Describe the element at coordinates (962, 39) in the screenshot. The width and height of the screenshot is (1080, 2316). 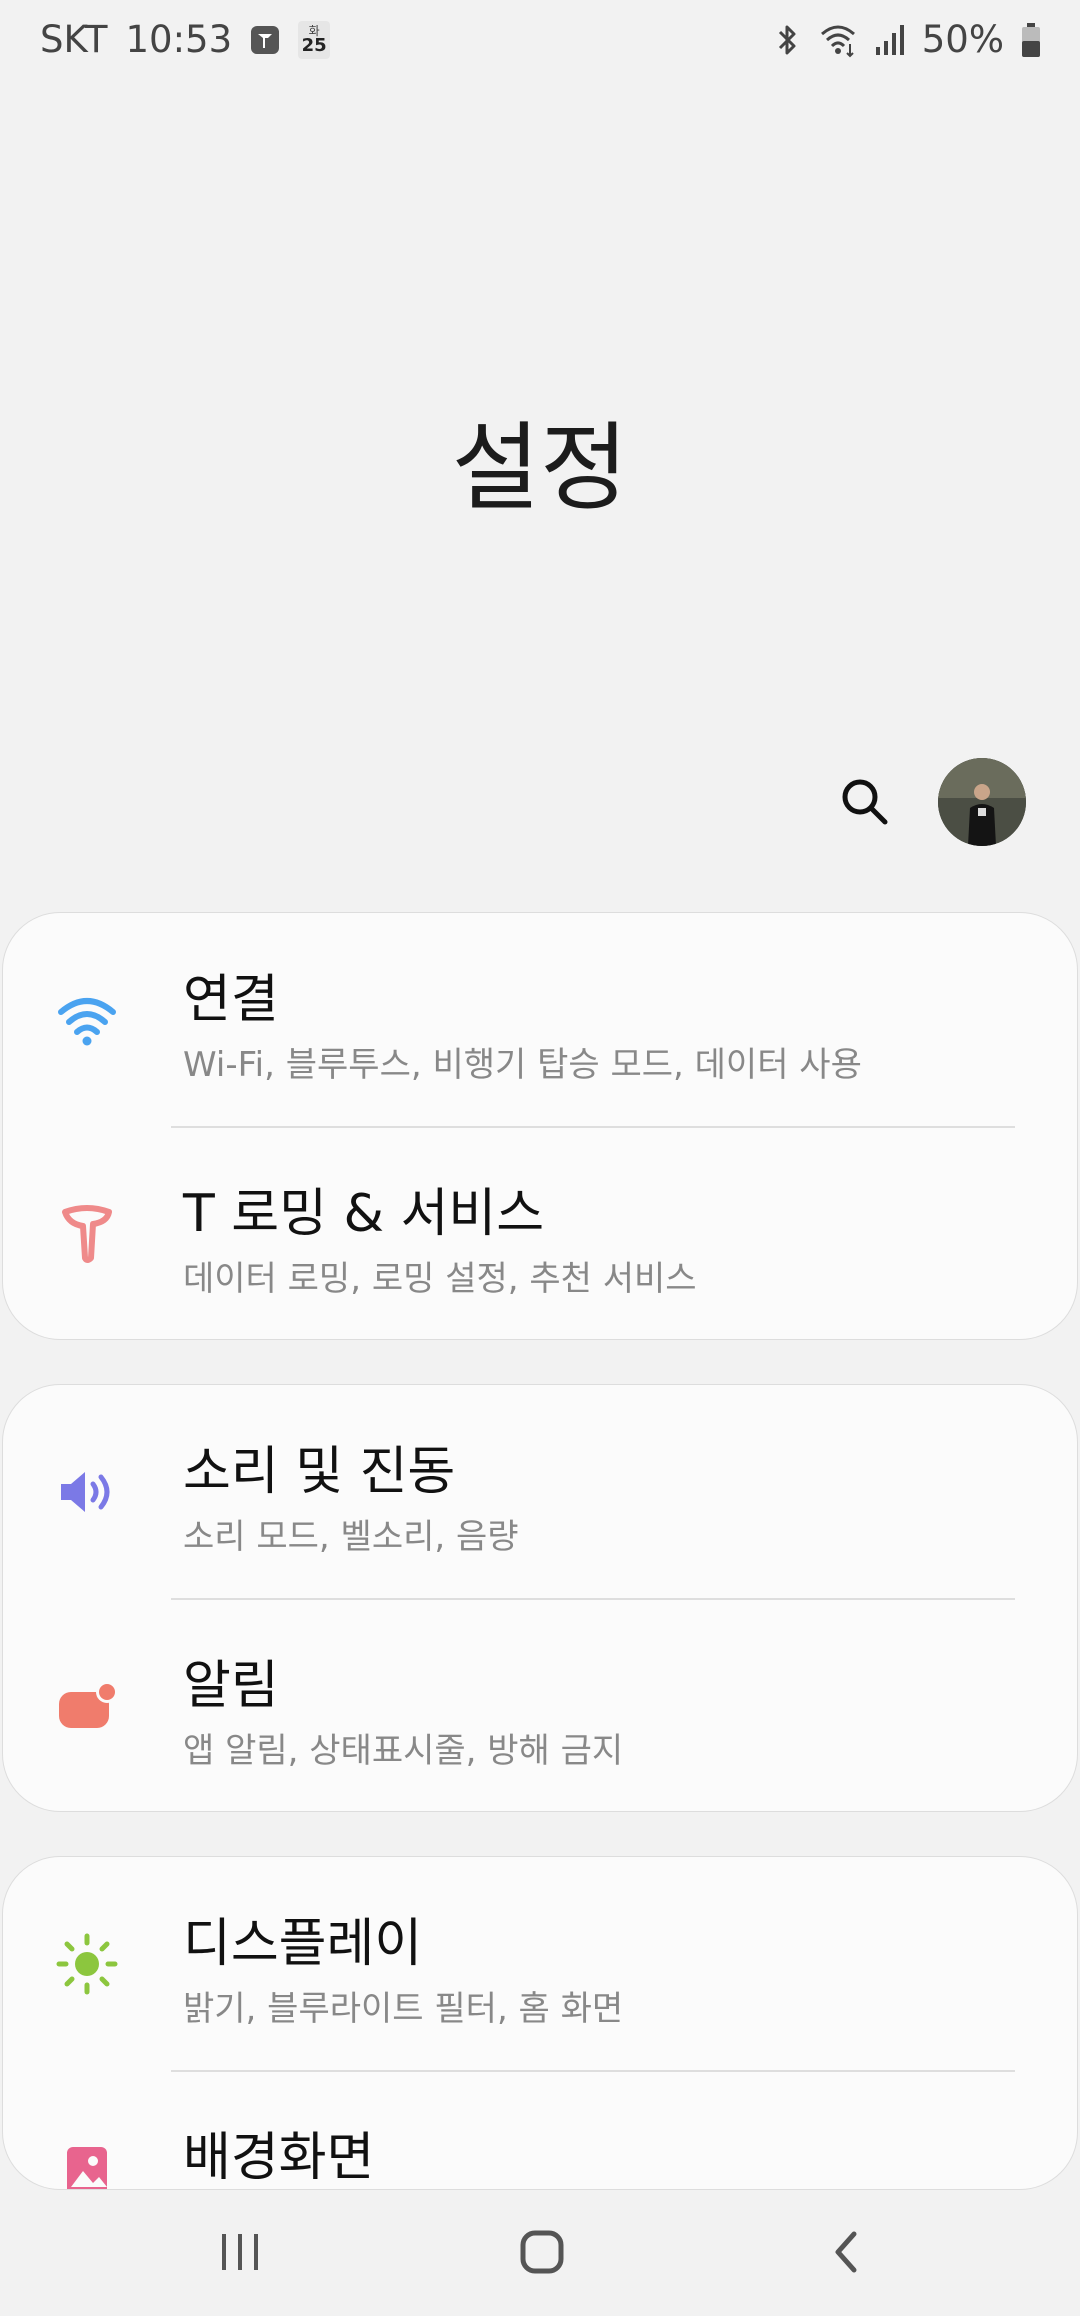
I see `battery-label: 50%` at that location.